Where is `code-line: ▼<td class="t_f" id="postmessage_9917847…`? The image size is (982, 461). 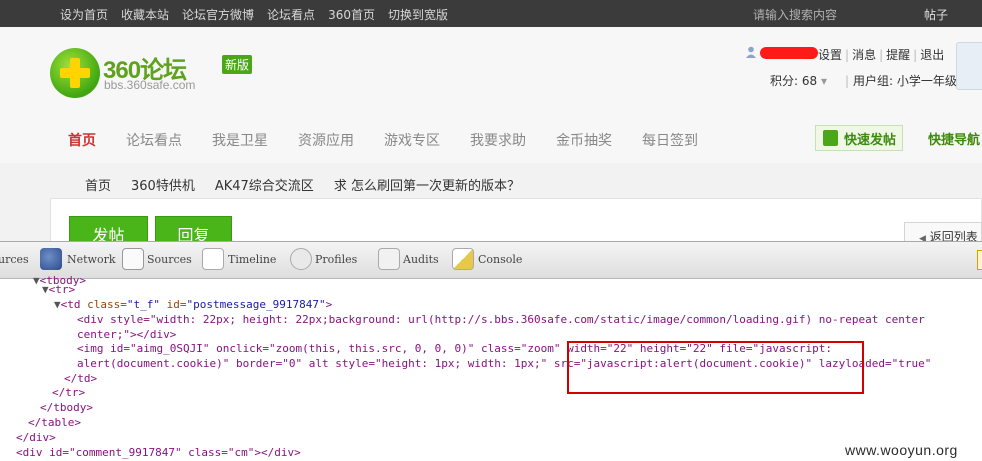 code-line: ▼<td class="t_f" id="postmessage_9917847… is located at coordinates (193, 305).